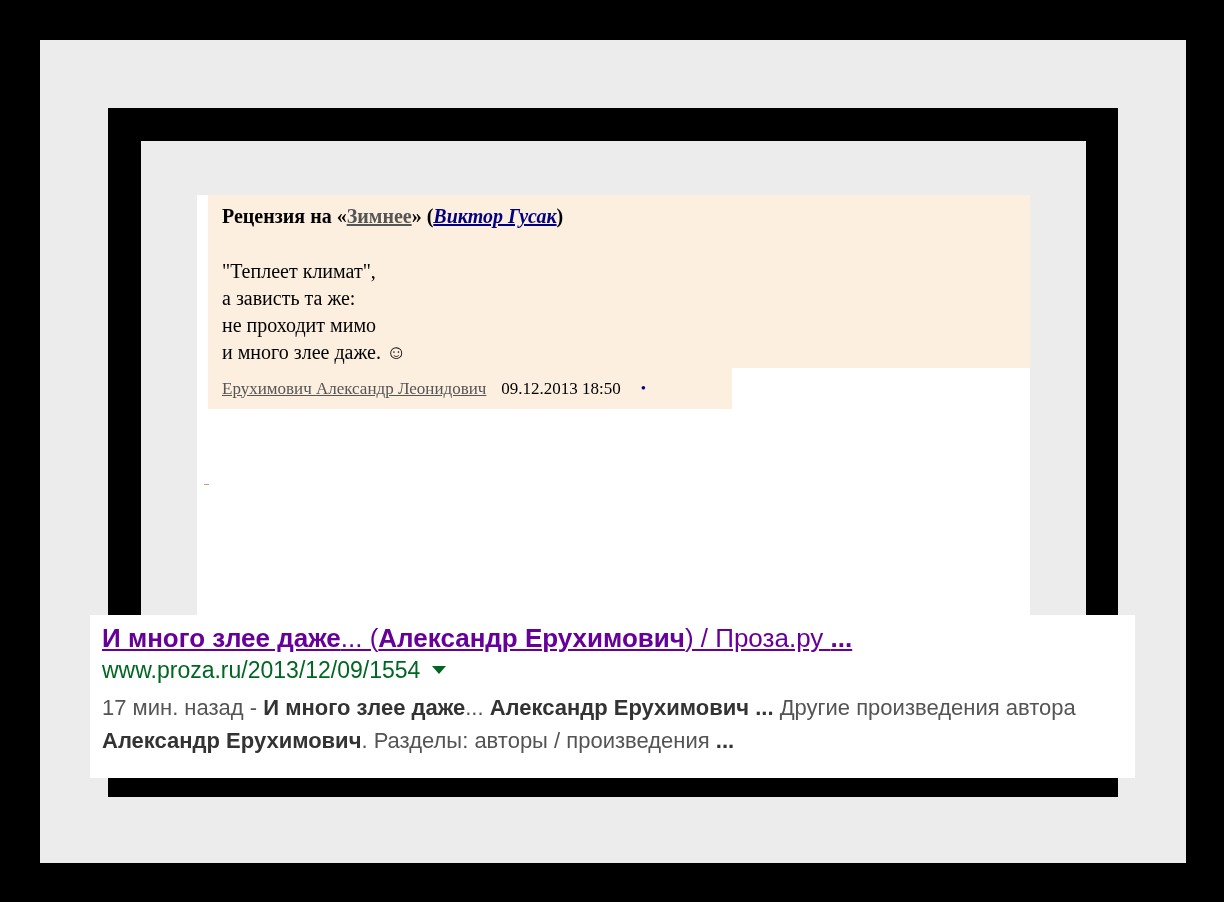 The width and height of the screenshot is (1224, 902). What do you see at coordinates (495, 216) in the screenshot?
I see `author-name-link: Виктор Гусак` at bounding box center [495, 216].